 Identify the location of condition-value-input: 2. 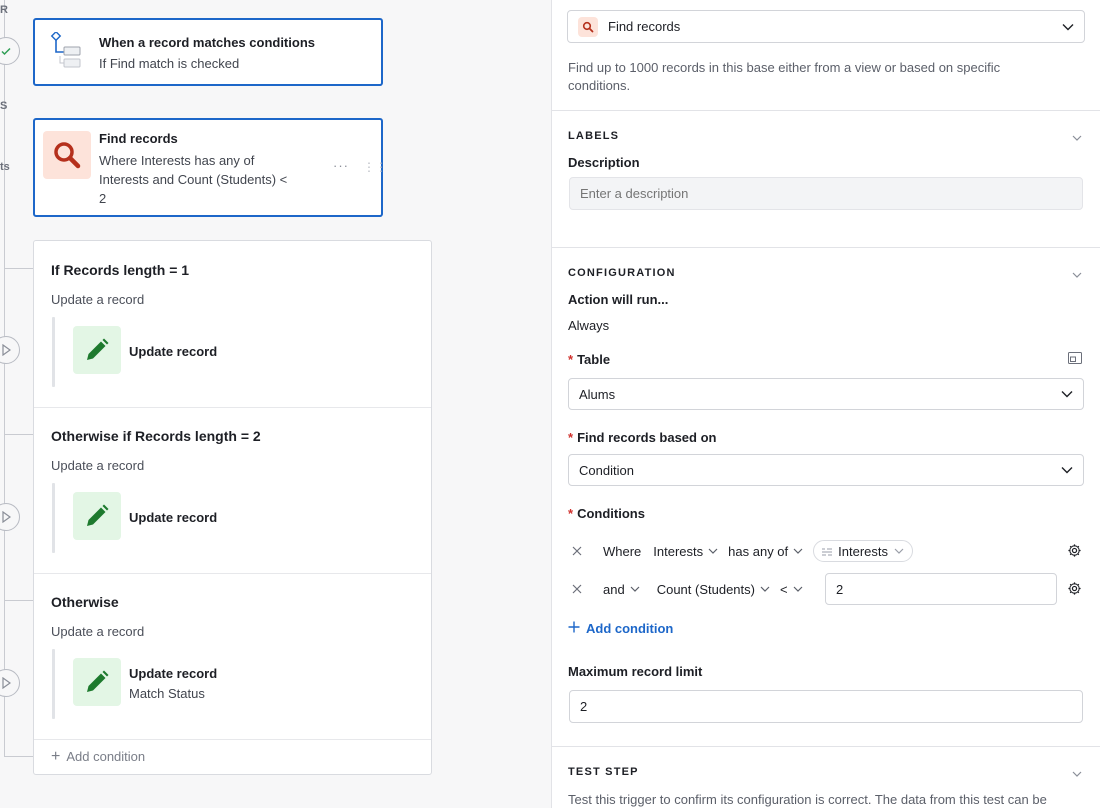
(941, 589).